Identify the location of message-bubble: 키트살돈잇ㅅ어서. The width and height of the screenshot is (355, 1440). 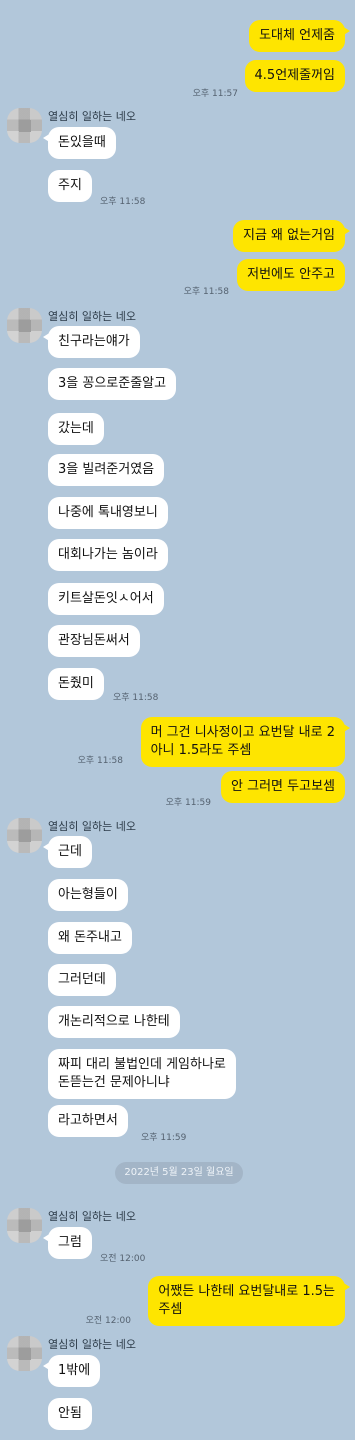
(106, 599).